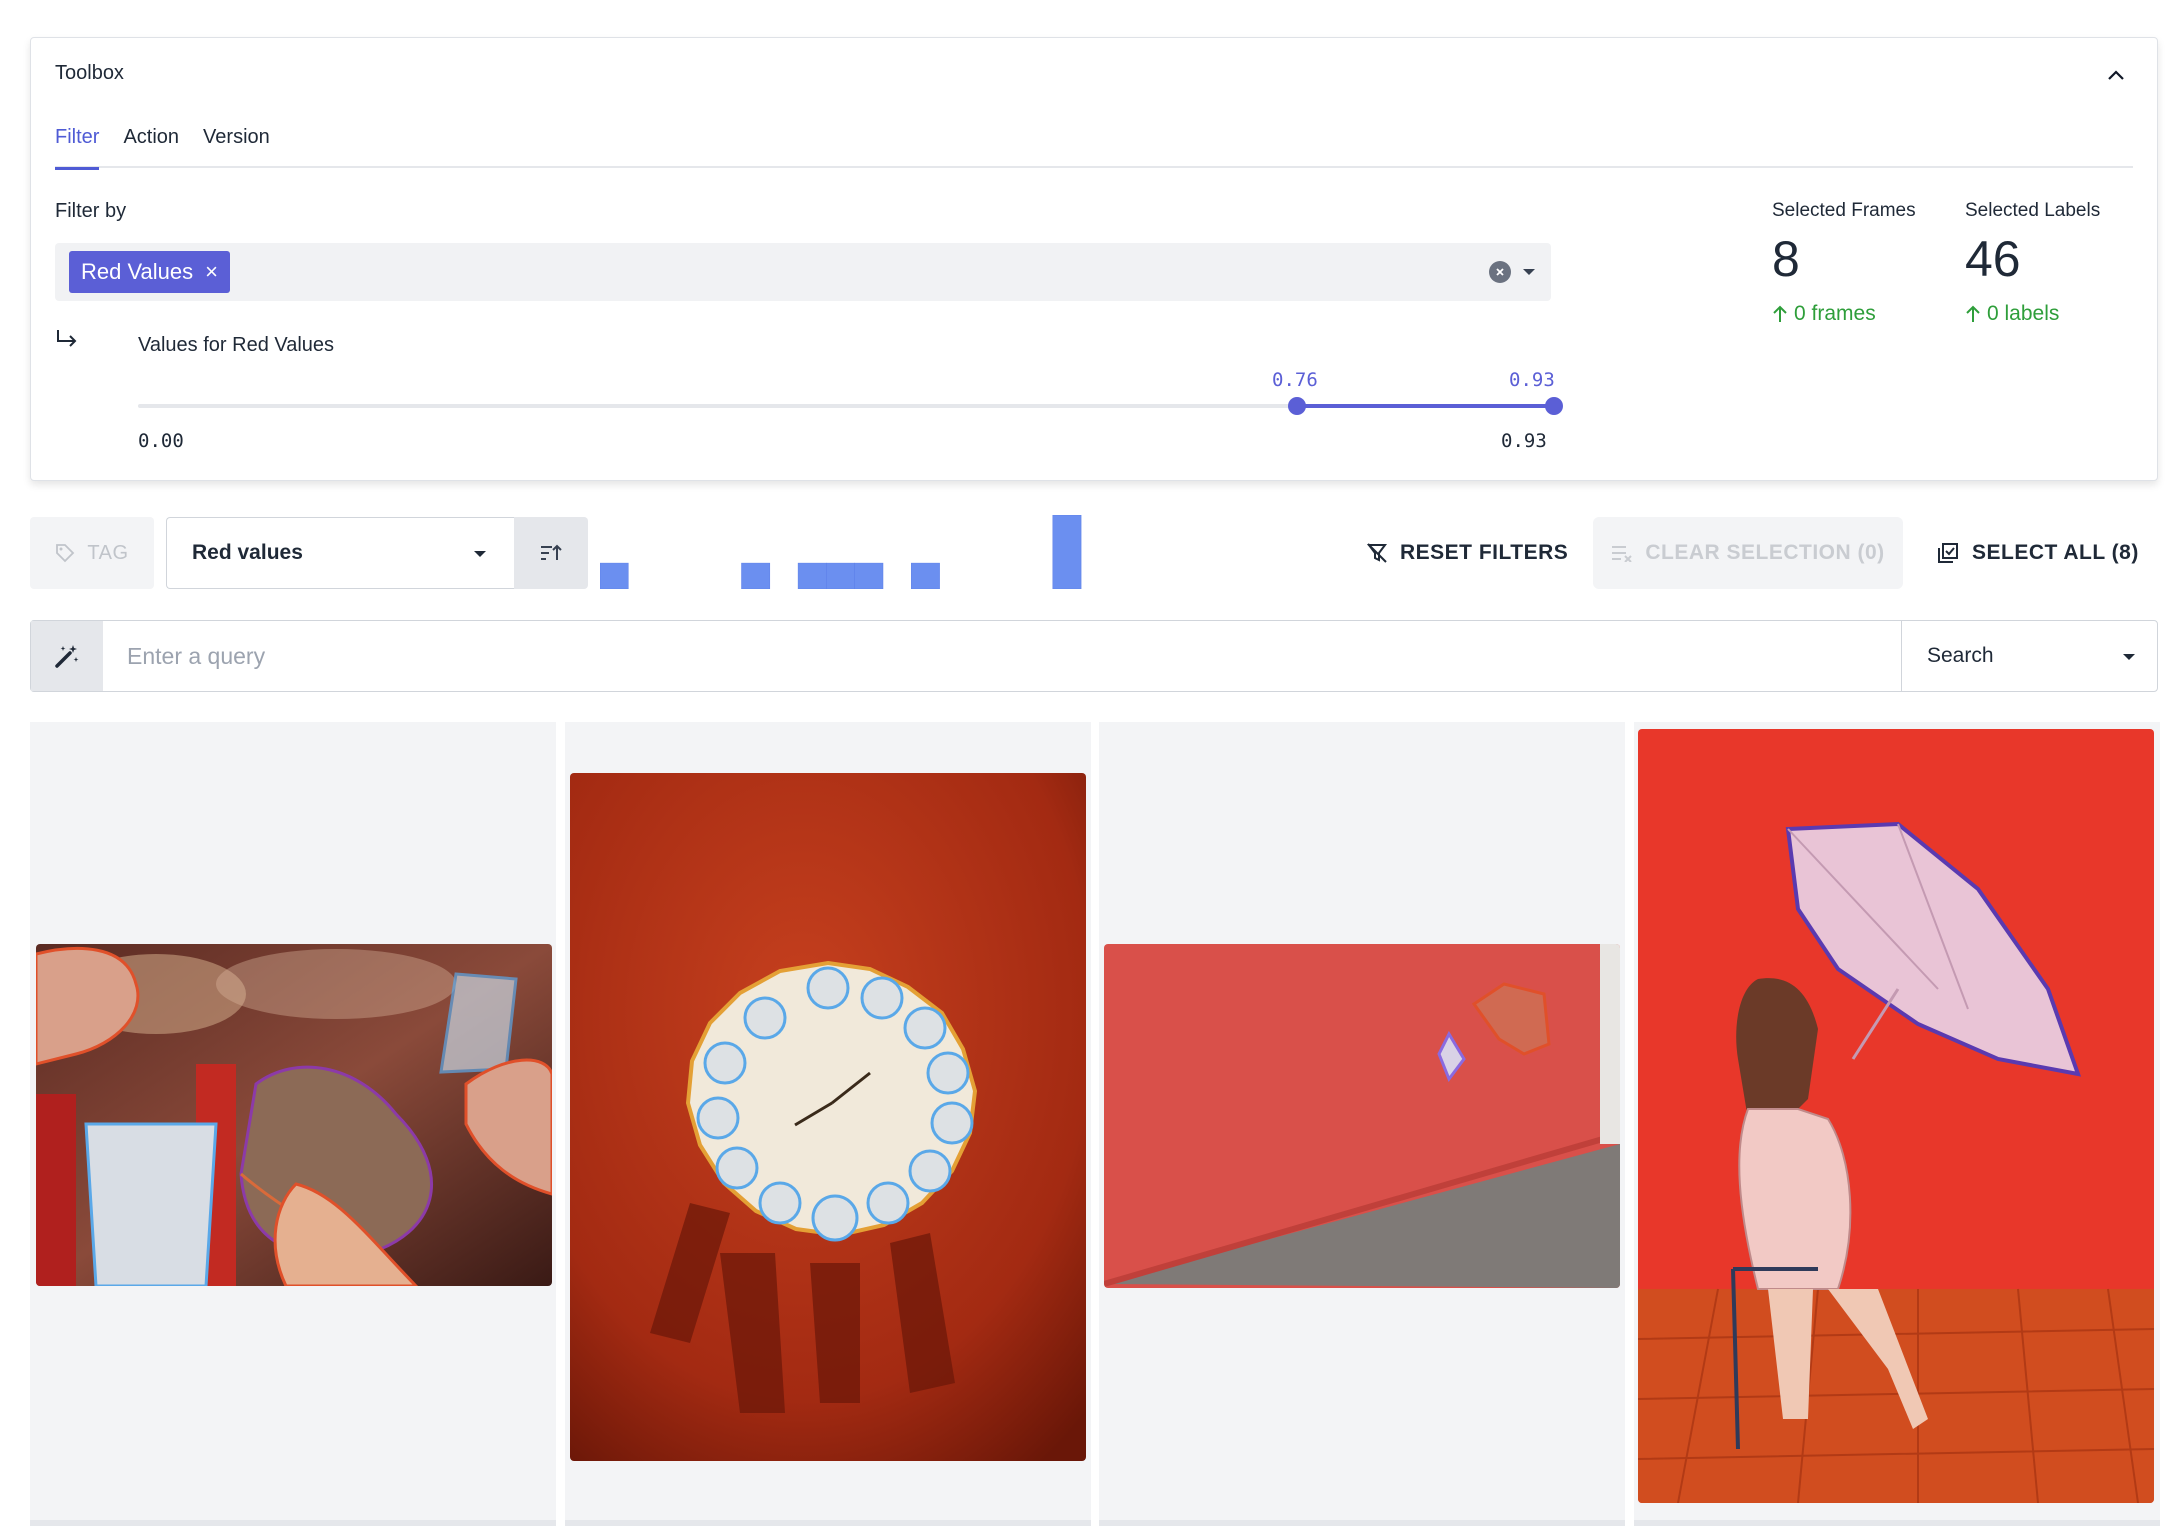  What do you see at coordinates (1297, 406) in the screenshot?
I see `slider-low-handle` at bounding box center [1297, 406].